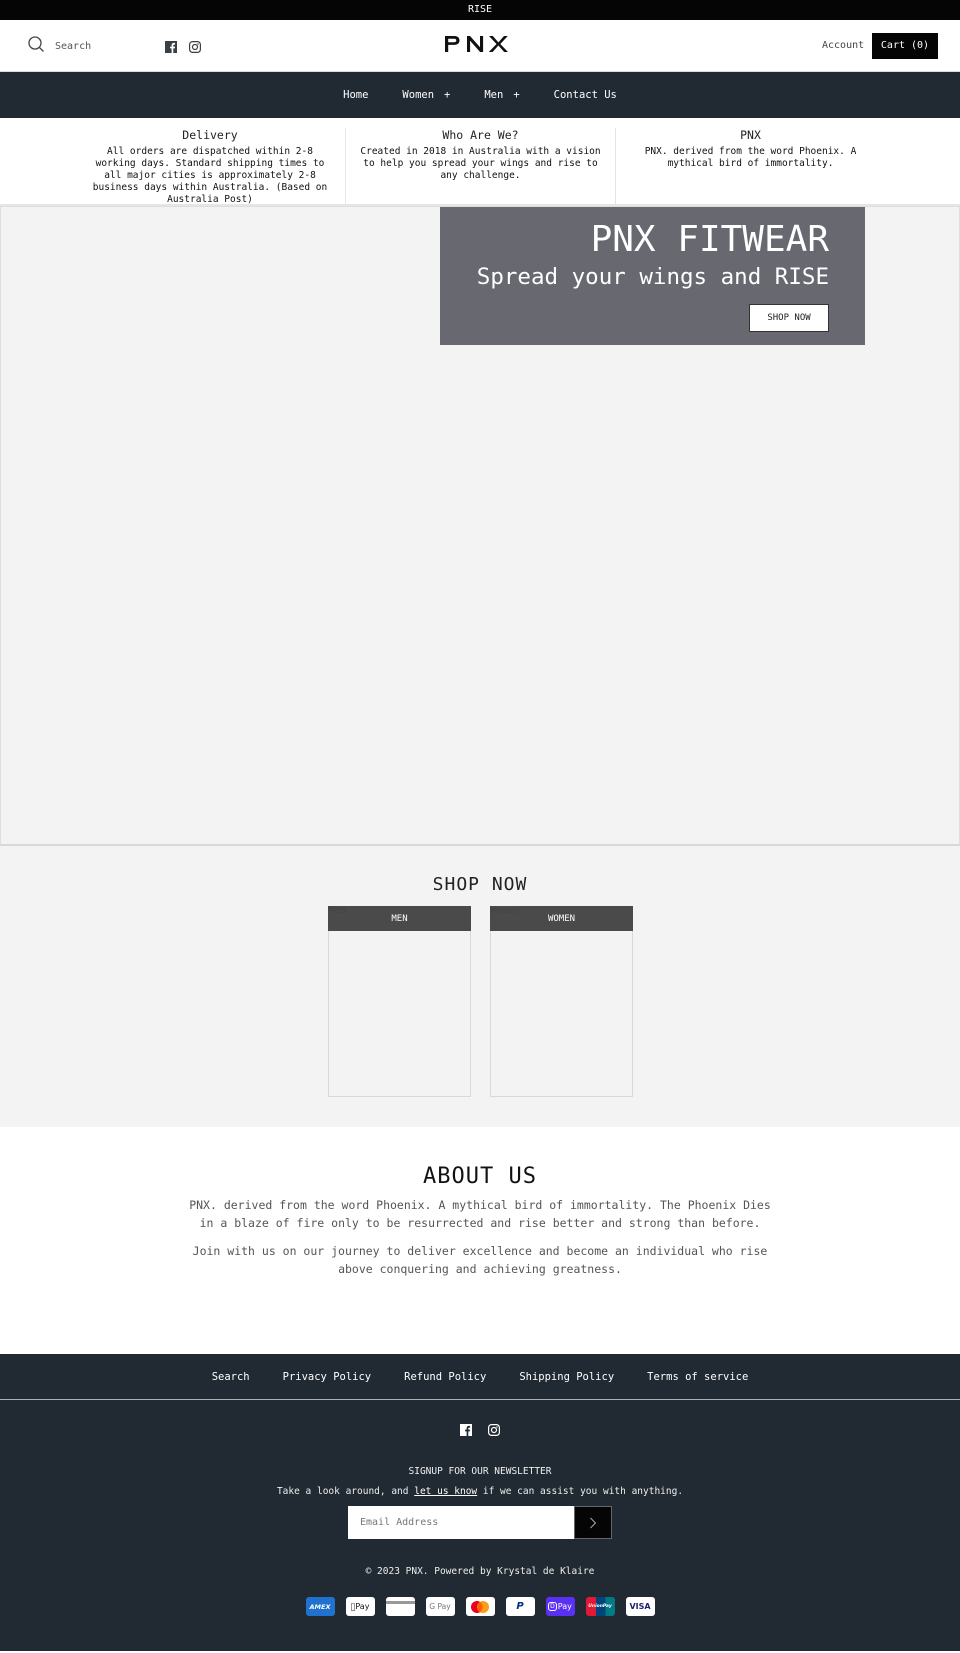  I want to click on nav-item-men: Men +, so click(501, 95).